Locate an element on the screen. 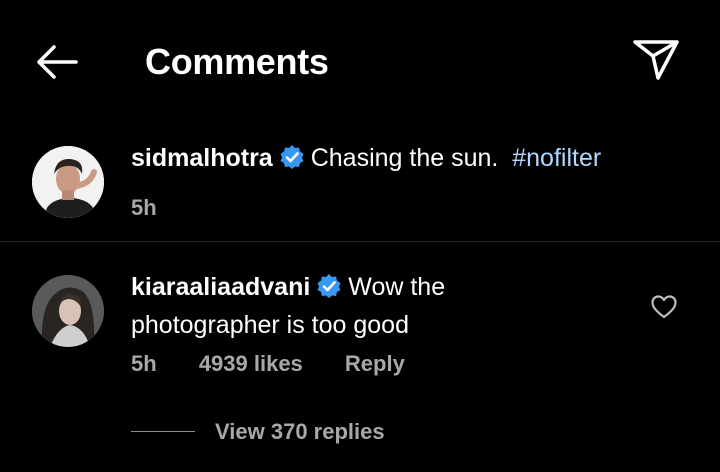 The width and height of the screenshot is (720, 472). arrow-left-icon is located at coordinates (57, 62).